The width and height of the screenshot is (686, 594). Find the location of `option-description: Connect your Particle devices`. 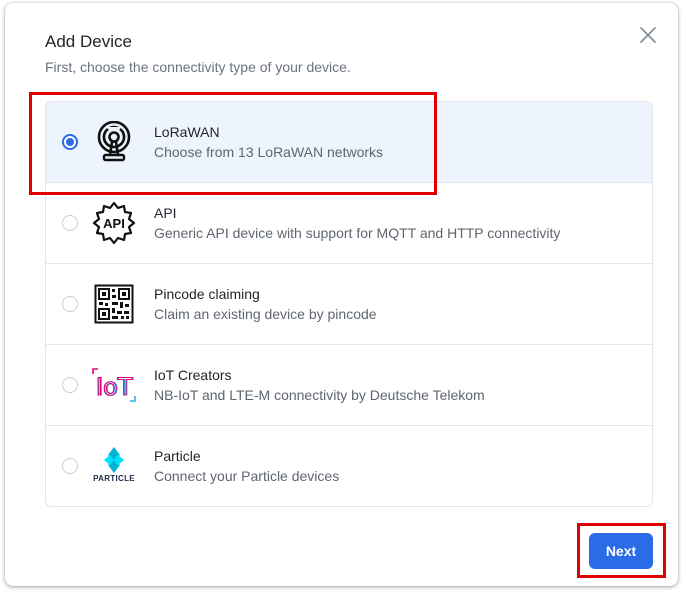

option-description: Connect your Particle devices is located at coordinates (247, 476).